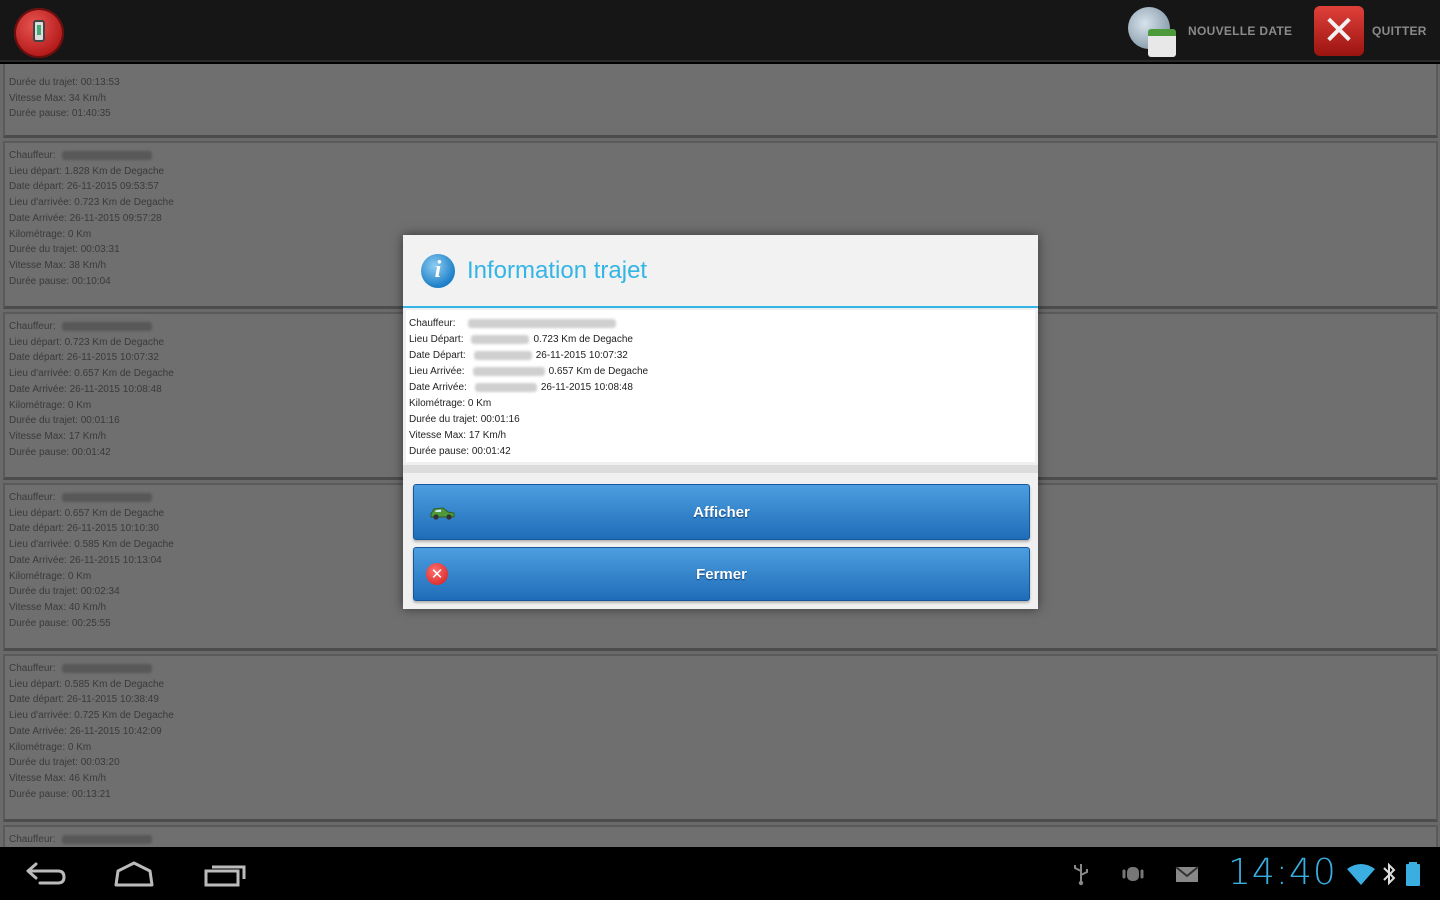  Describe the element at coordinates (84, 700) in the screenshot. I see `trip-line: Date départ: 26-11-2015 10:38:49` at that location.